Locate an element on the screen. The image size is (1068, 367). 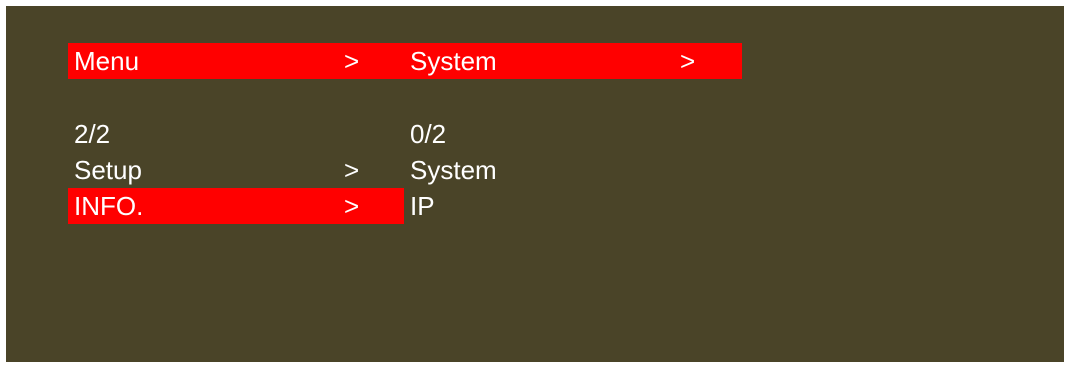
breadcrumb-menu: Menu is located at coordinates (107, 61).